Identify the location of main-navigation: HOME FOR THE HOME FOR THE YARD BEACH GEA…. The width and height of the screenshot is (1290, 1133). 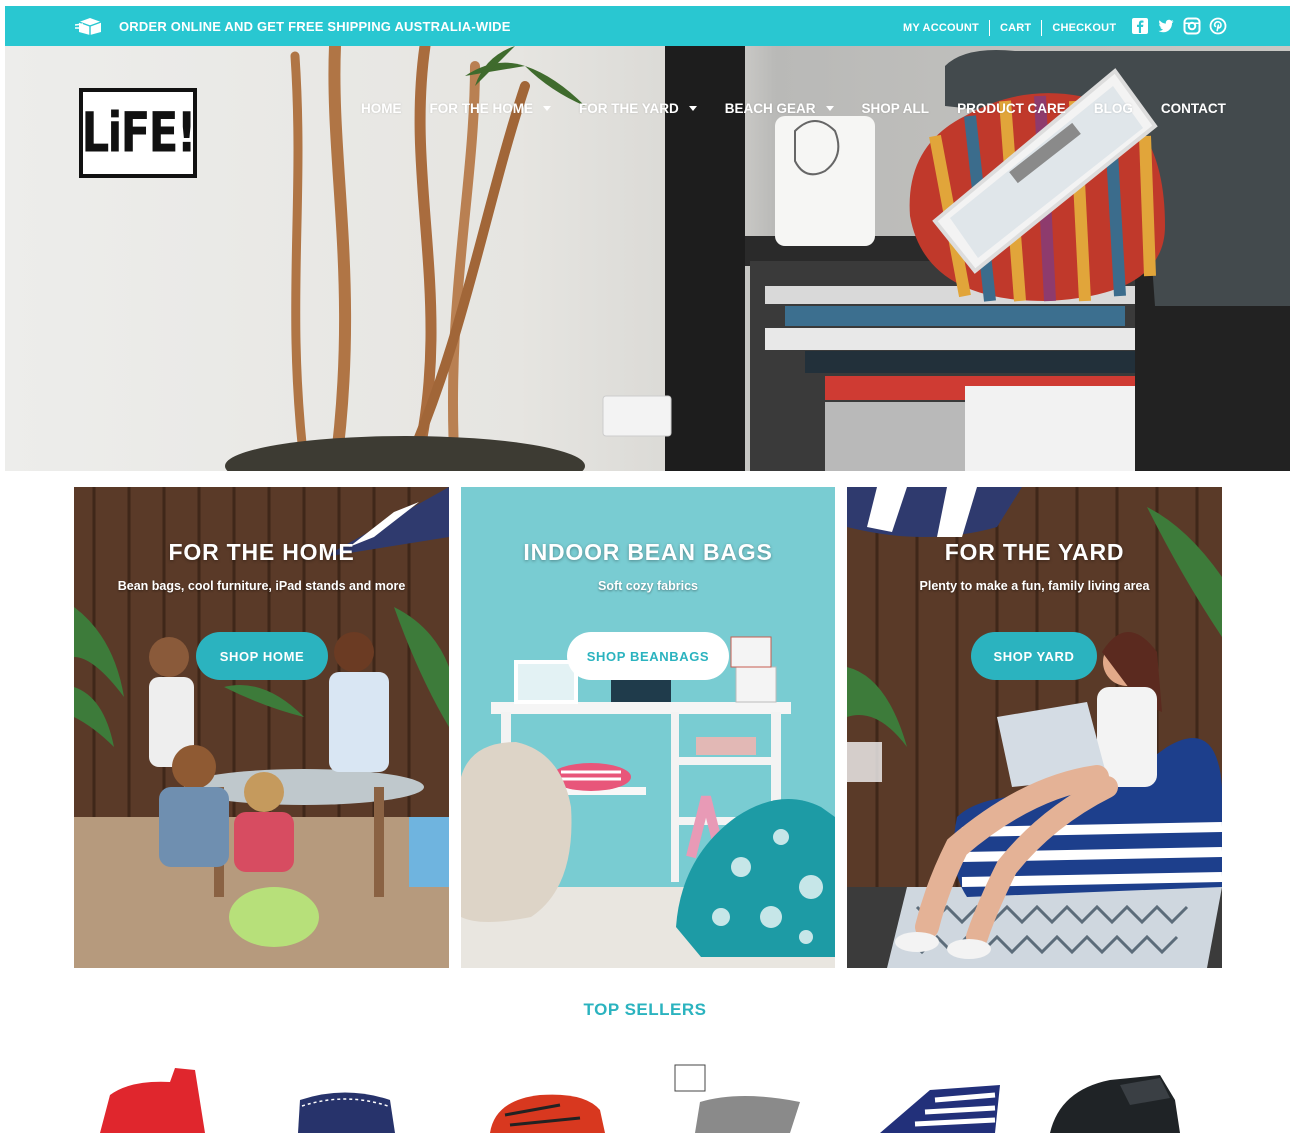
(793, 108).